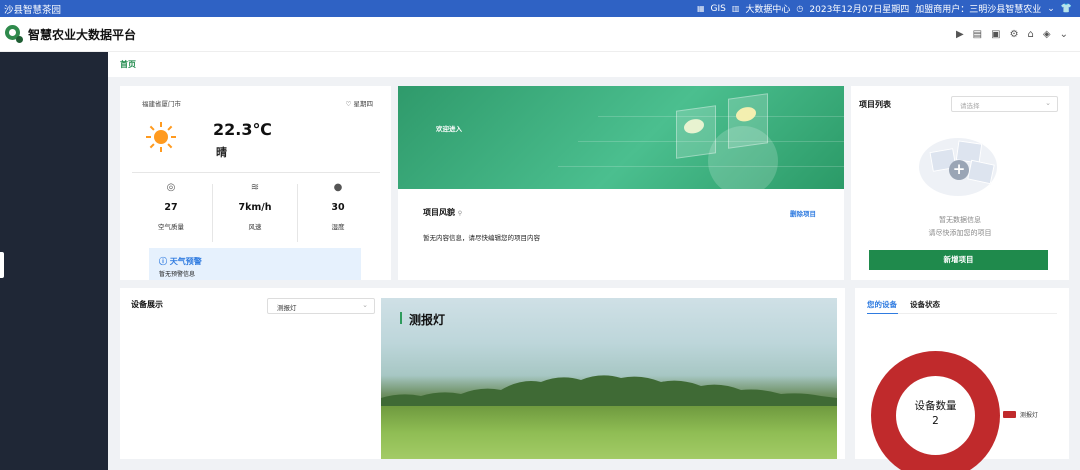  Describe the element at coordinates (1029, 415) in the screenshot. I see `legend-label: 测报灯` at that location.